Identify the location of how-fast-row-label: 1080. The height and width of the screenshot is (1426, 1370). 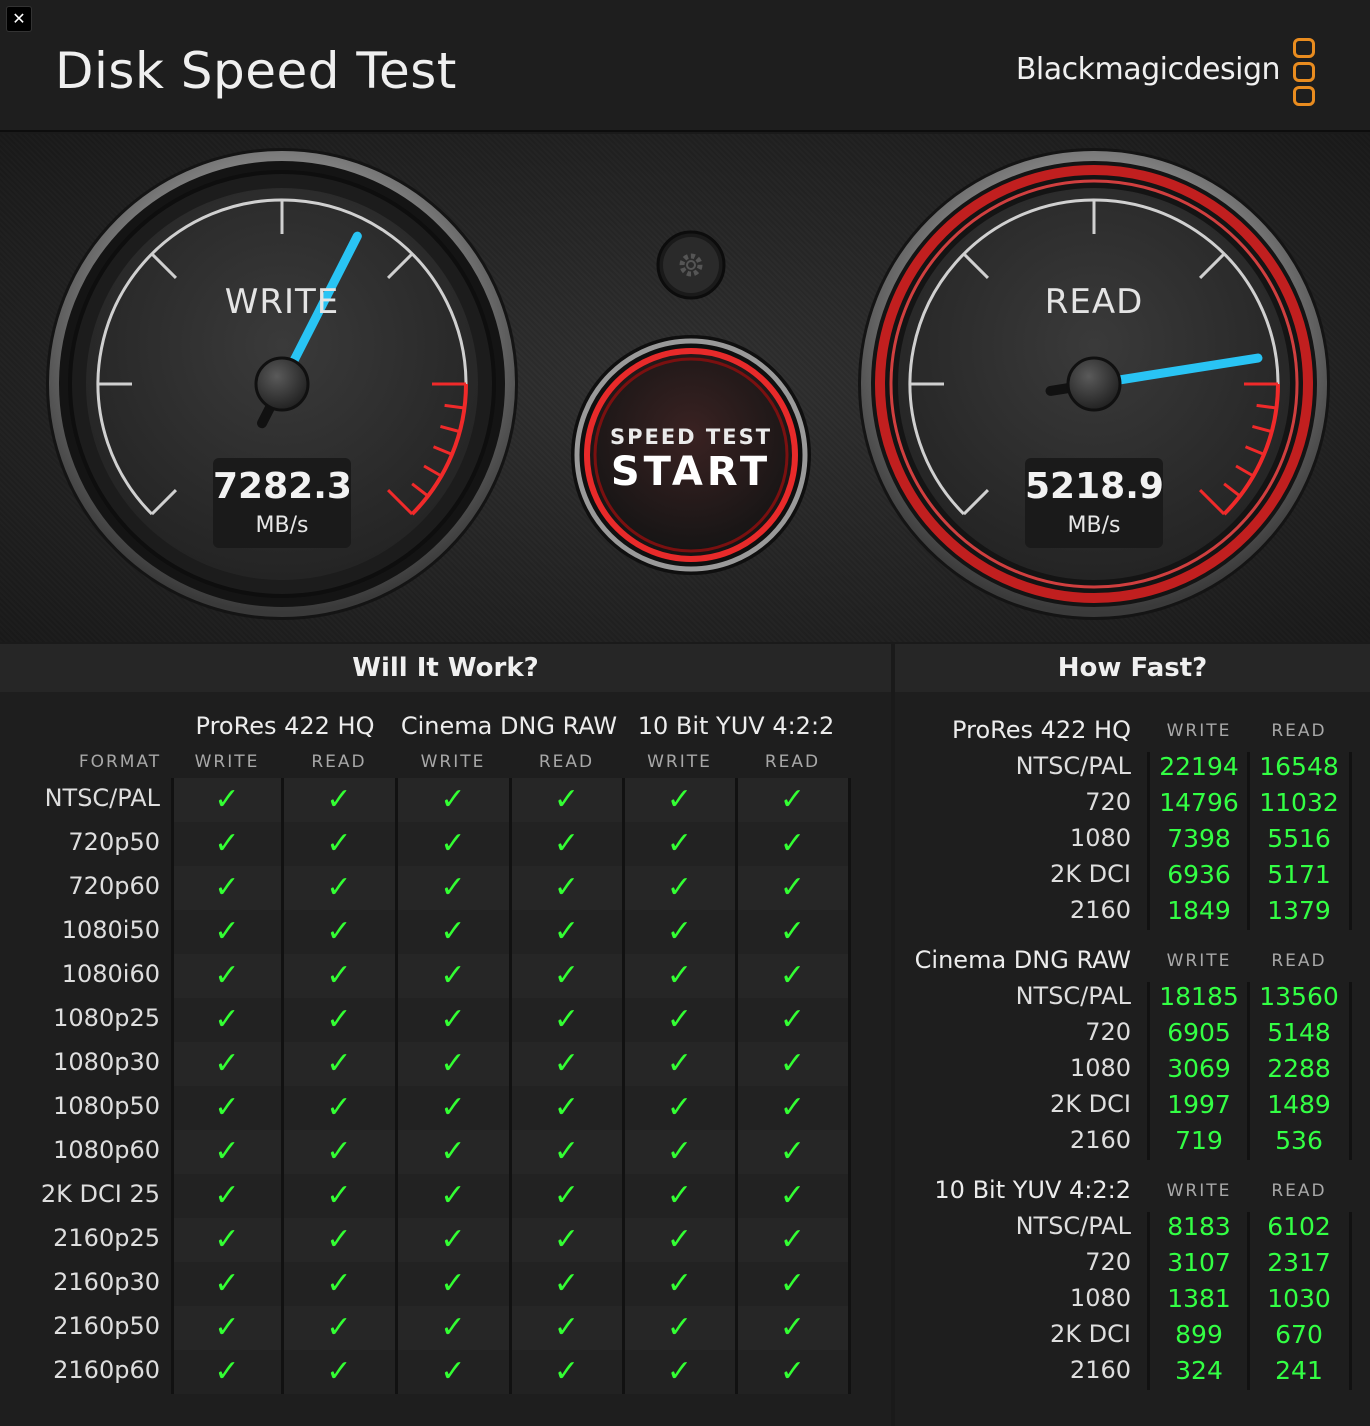
(1100, 838).